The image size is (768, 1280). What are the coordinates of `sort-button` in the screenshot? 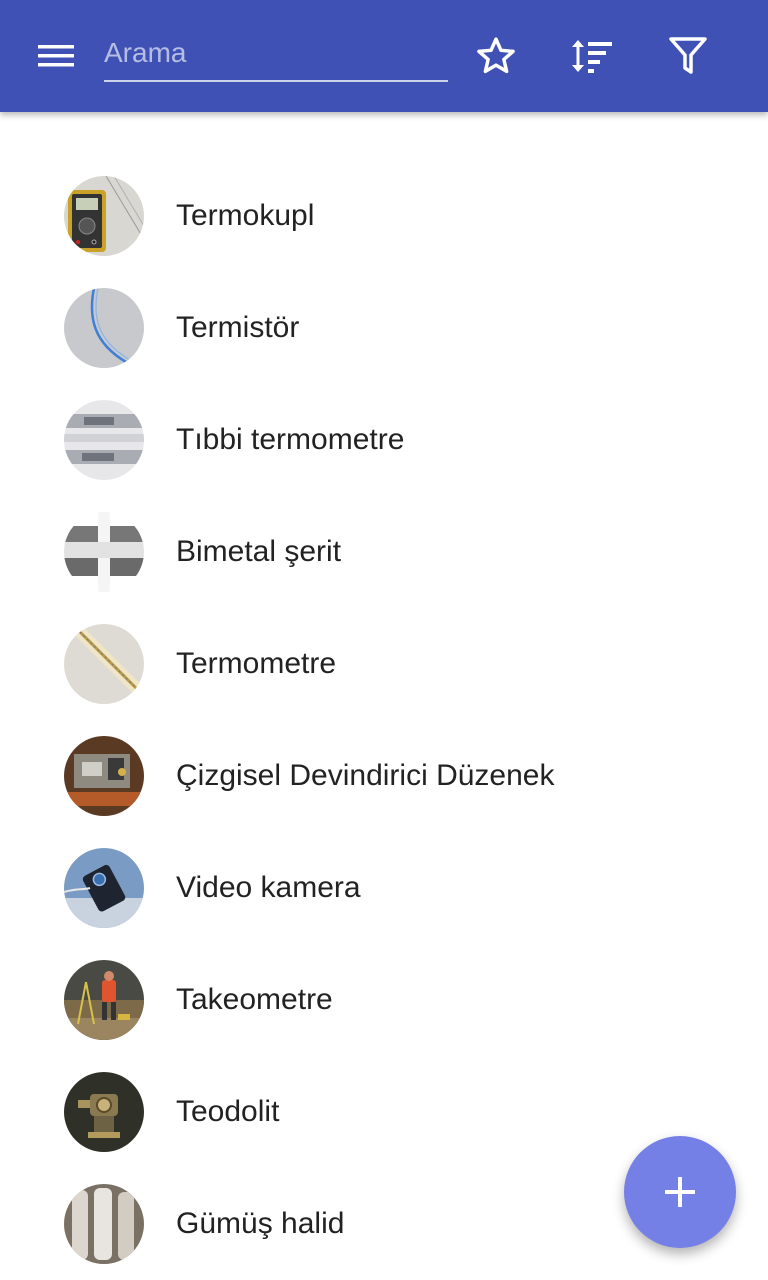 It's located at (592, 56).